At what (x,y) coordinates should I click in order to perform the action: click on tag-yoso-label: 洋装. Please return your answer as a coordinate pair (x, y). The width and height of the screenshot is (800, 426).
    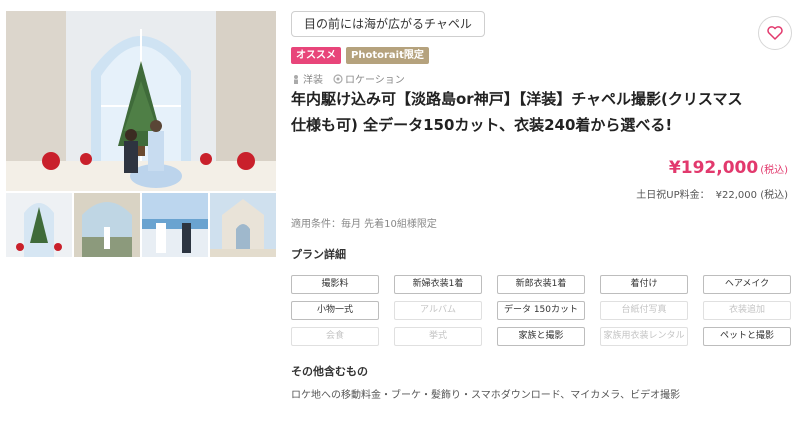
    Looking at the image, I should click on (313, 80).